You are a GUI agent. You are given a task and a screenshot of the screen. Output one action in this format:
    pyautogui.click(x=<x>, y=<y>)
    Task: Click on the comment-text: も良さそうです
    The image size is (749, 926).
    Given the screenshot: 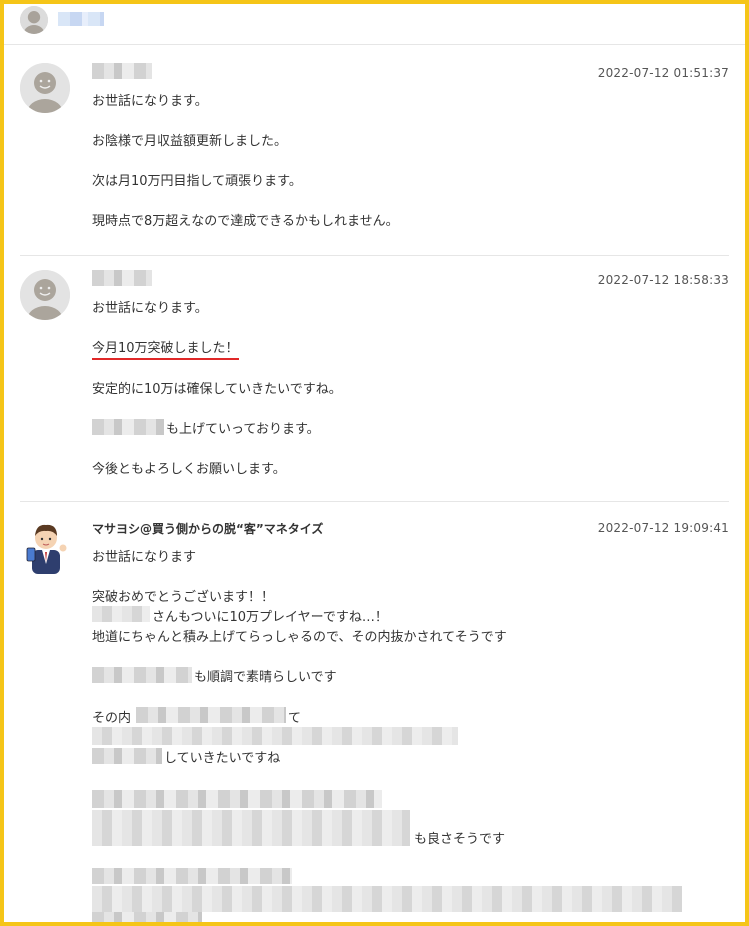 What is the action you would take?
    pyautogui.click(x=460, y=839)
    